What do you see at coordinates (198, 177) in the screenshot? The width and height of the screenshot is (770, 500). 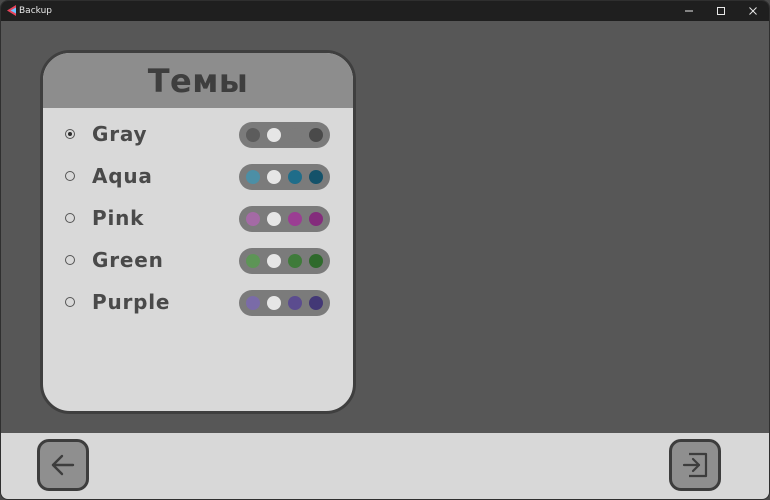 I see `theme-option-aqua: Aqua` at bounding box center [198, 177].